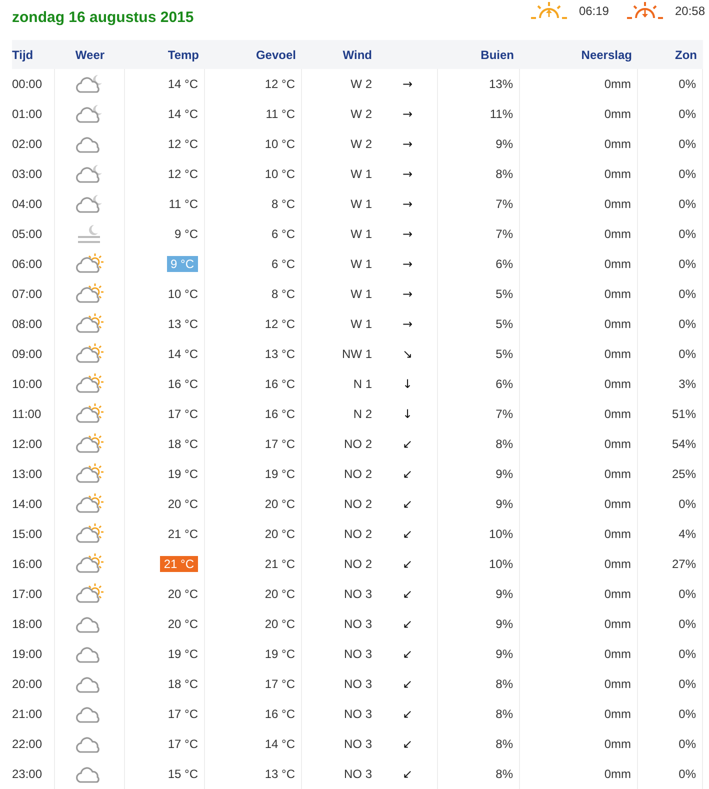 The image size is (709, 789). I want to click on sunrise-icon, so click(548, 11).